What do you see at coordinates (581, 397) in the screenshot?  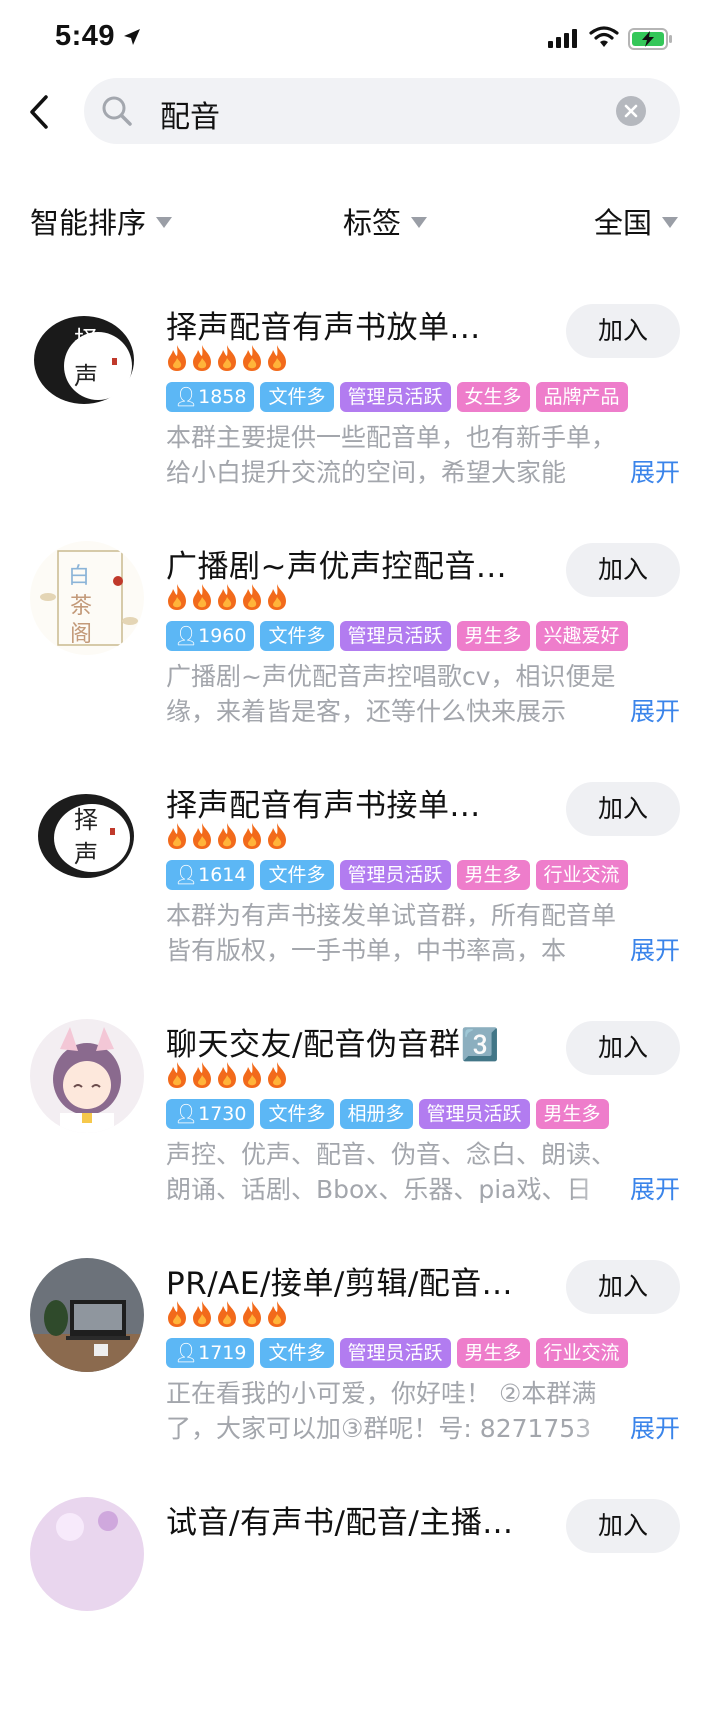 I see `tag-badge: 品牌产品` at bounding box center [581, 397].